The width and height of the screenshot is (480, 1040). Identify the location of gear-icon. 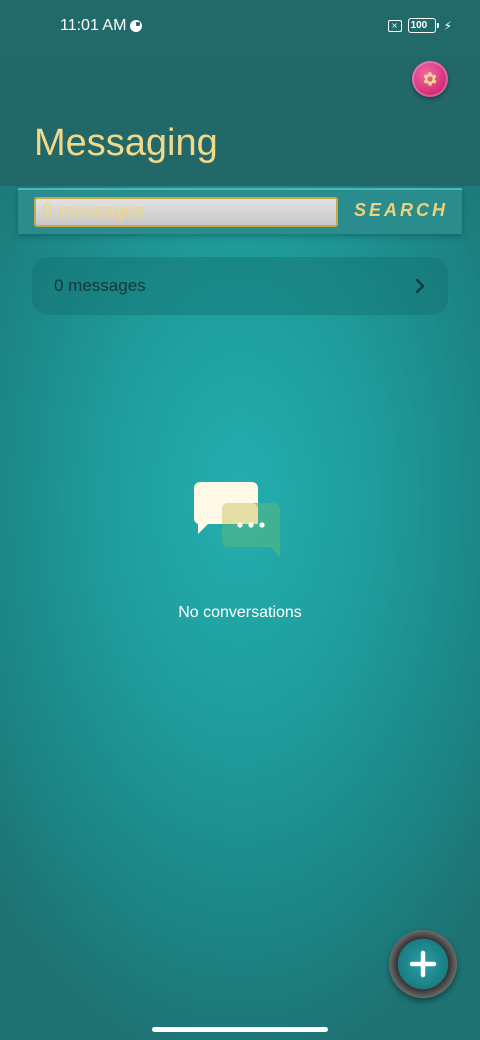
(430, 79).